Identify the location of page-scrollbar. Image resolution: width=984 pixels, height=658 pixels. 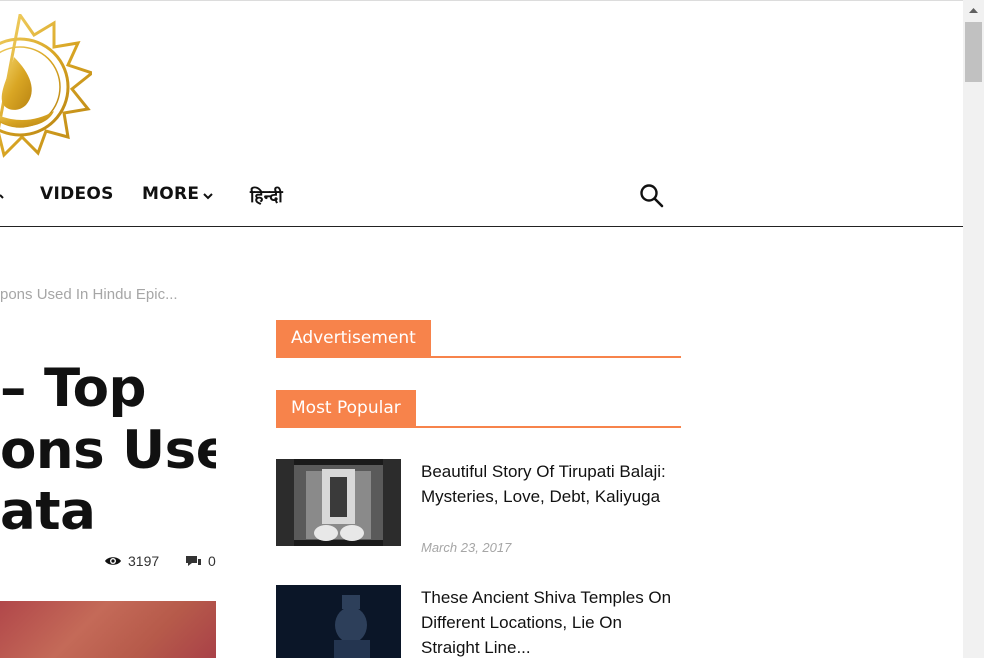
(973, 329).